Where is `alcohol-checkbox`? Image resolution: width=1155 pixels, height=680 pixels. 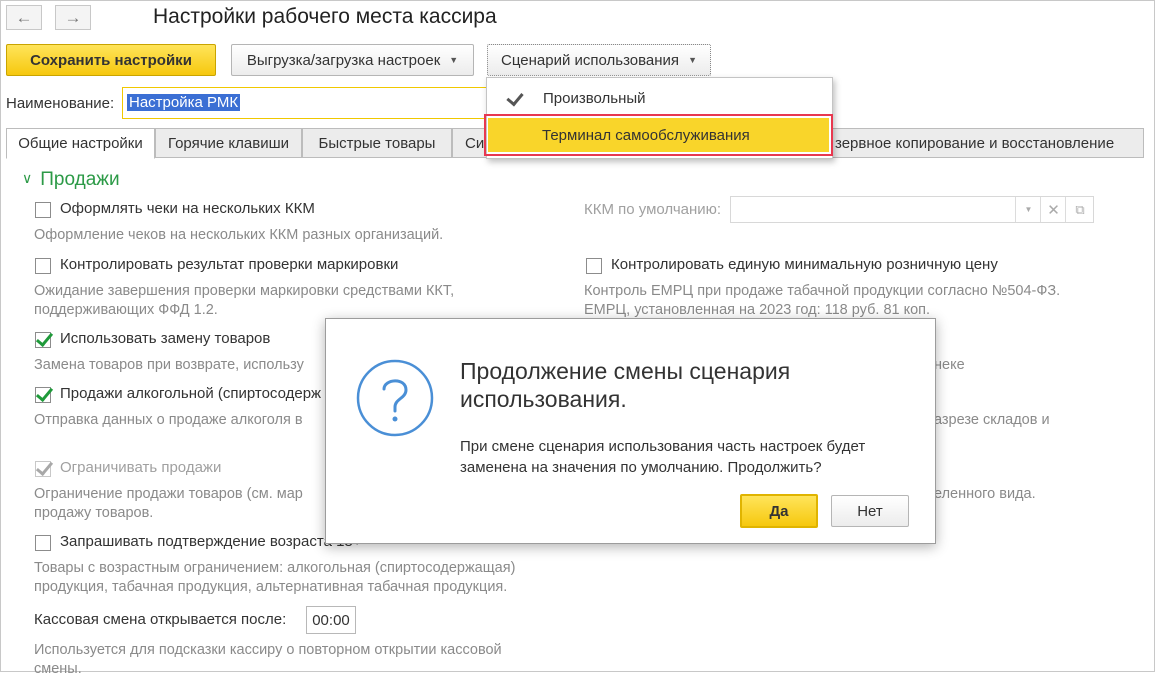
alcohol-checkbox is located at coordinates (43, 395).